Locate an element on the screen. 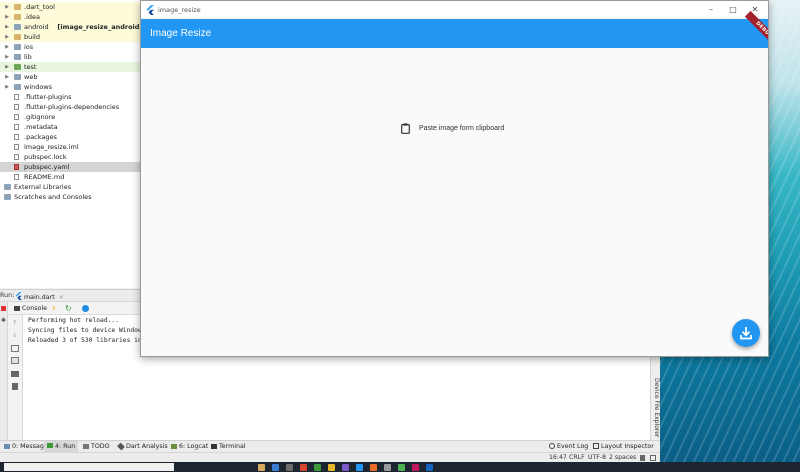 The width and height of the screenshot is (800, 472). memory-icon is located at coordinates (653, 458).